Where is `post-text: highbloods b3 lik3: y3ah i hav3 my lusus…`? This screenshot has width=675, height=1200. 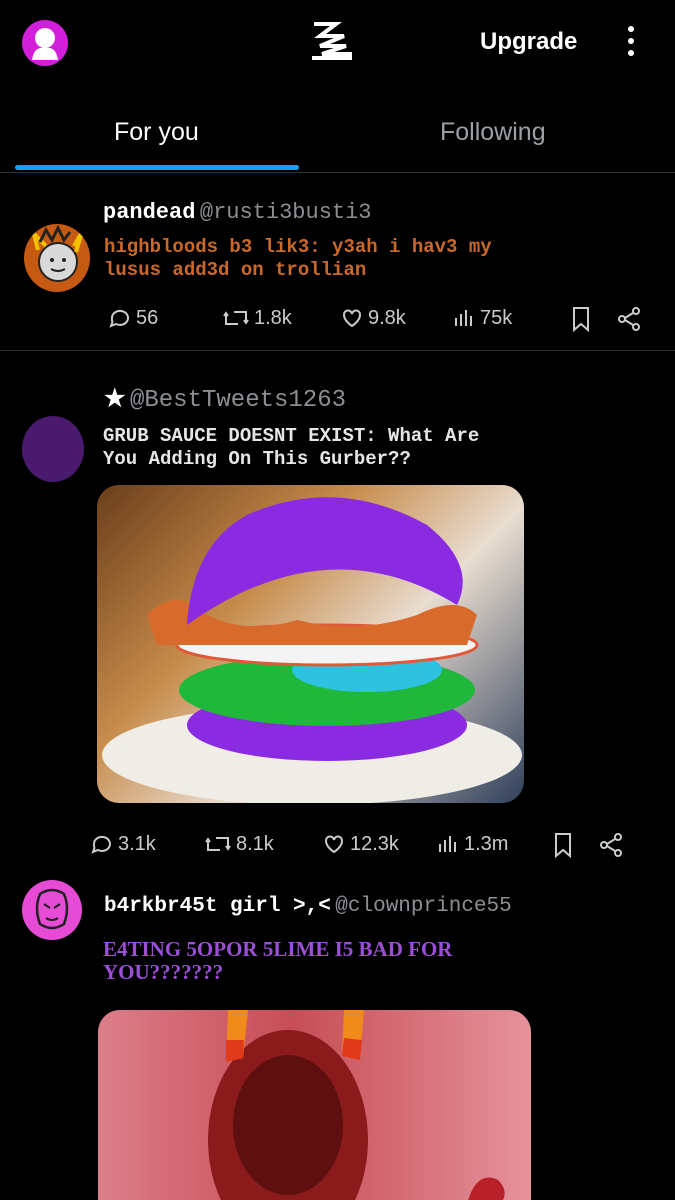
post-text: highbloods b3 lik3: y3ah i hav3 my lusus… is located at coordinates (298, 259).